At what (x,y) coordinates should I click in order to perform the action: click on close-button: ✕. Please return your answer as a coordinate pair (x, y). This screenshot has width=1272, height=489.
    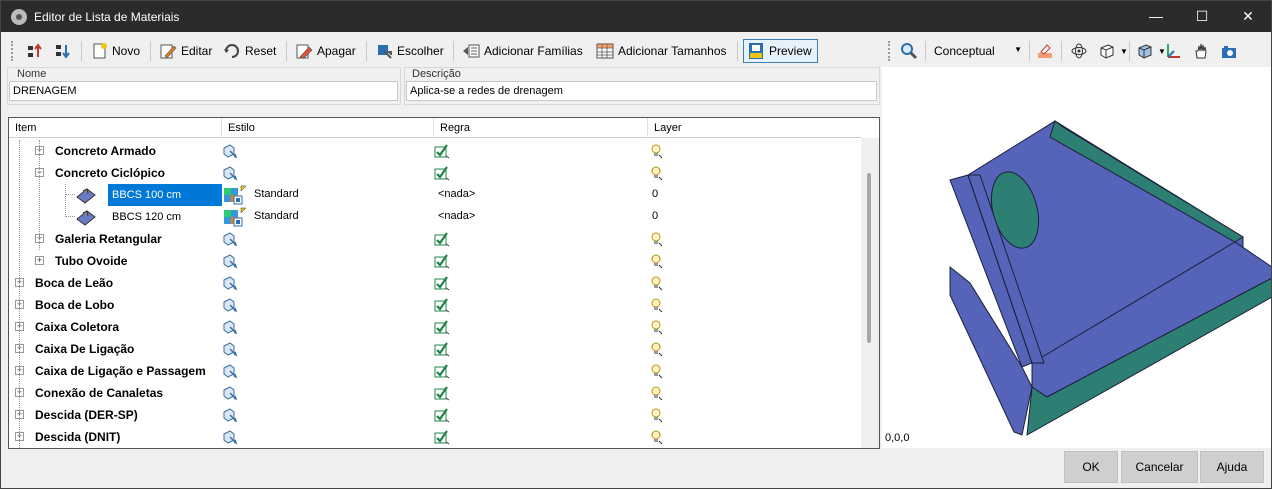
    Looking at the image, I should click on (1248, 16).